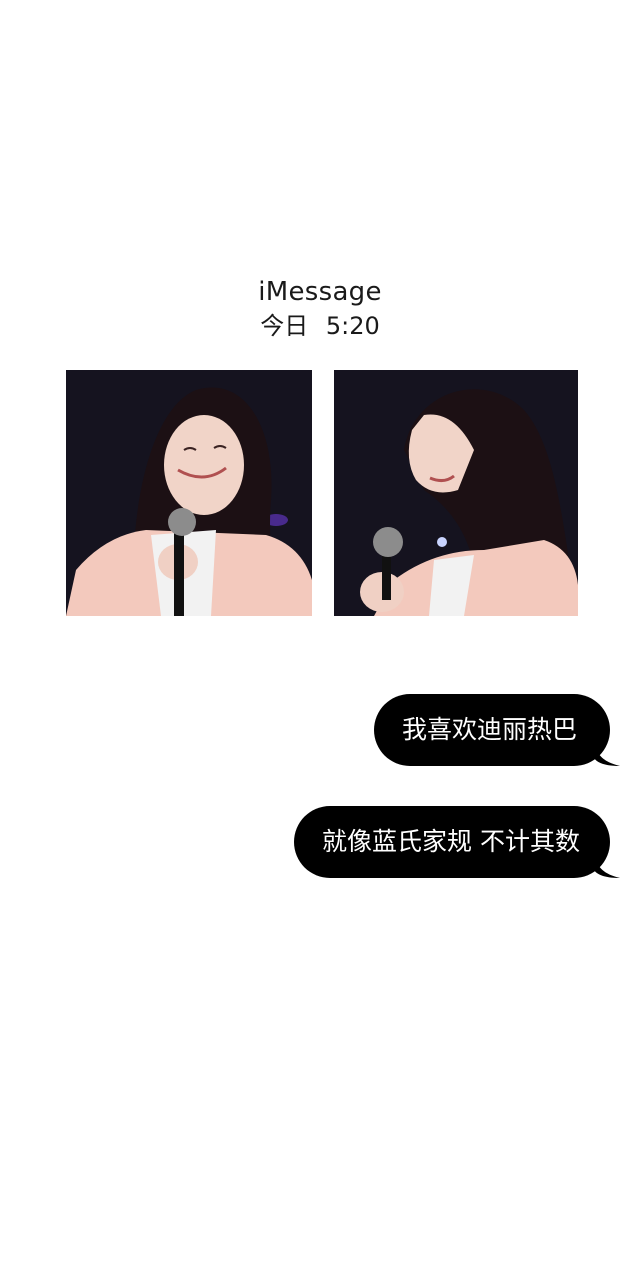 This screenshot has width=640, height=1276. I want to click on message-bubble: 我喜欢迪丽热巴, so click(497, 730).